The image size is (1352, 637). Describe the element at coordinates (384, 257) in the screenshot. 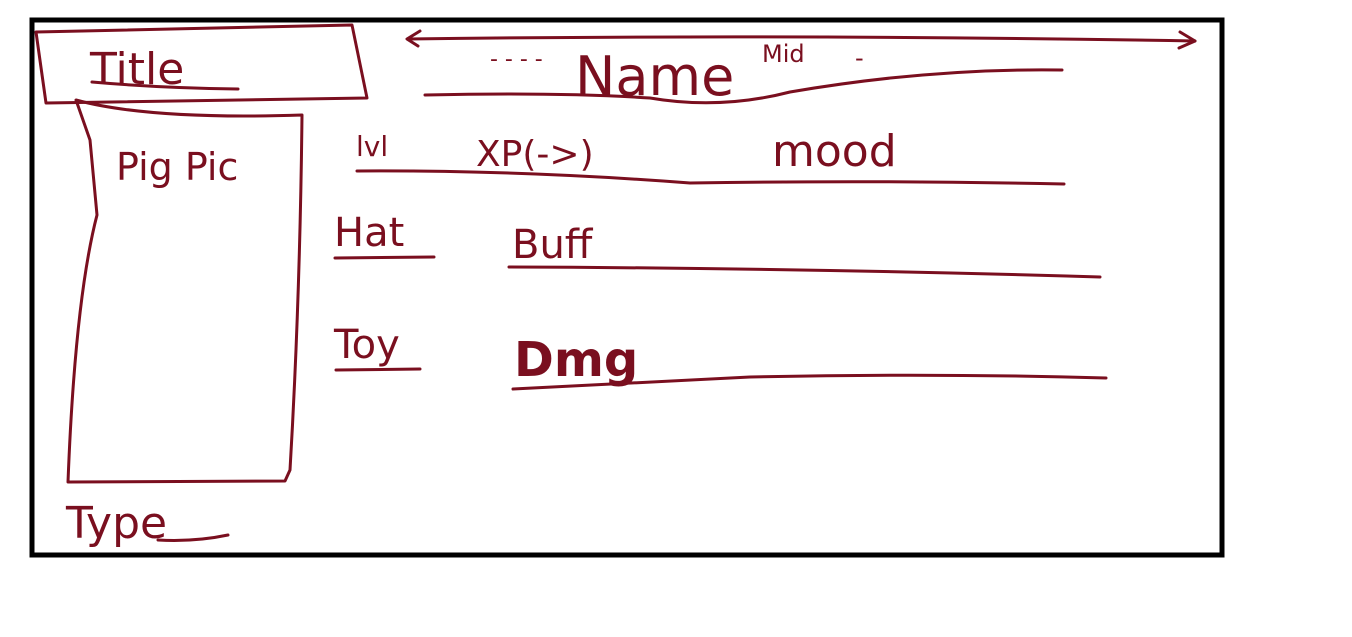

I see `hat-label-underline` at that location.